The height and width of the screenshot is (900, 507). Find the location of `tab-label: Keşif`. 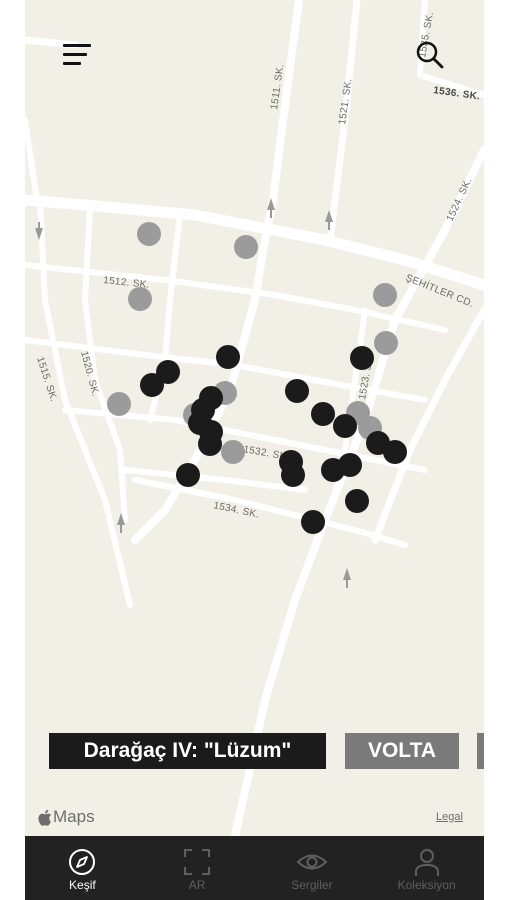

tab-label: Keşif is located at coordinates (82, 885).